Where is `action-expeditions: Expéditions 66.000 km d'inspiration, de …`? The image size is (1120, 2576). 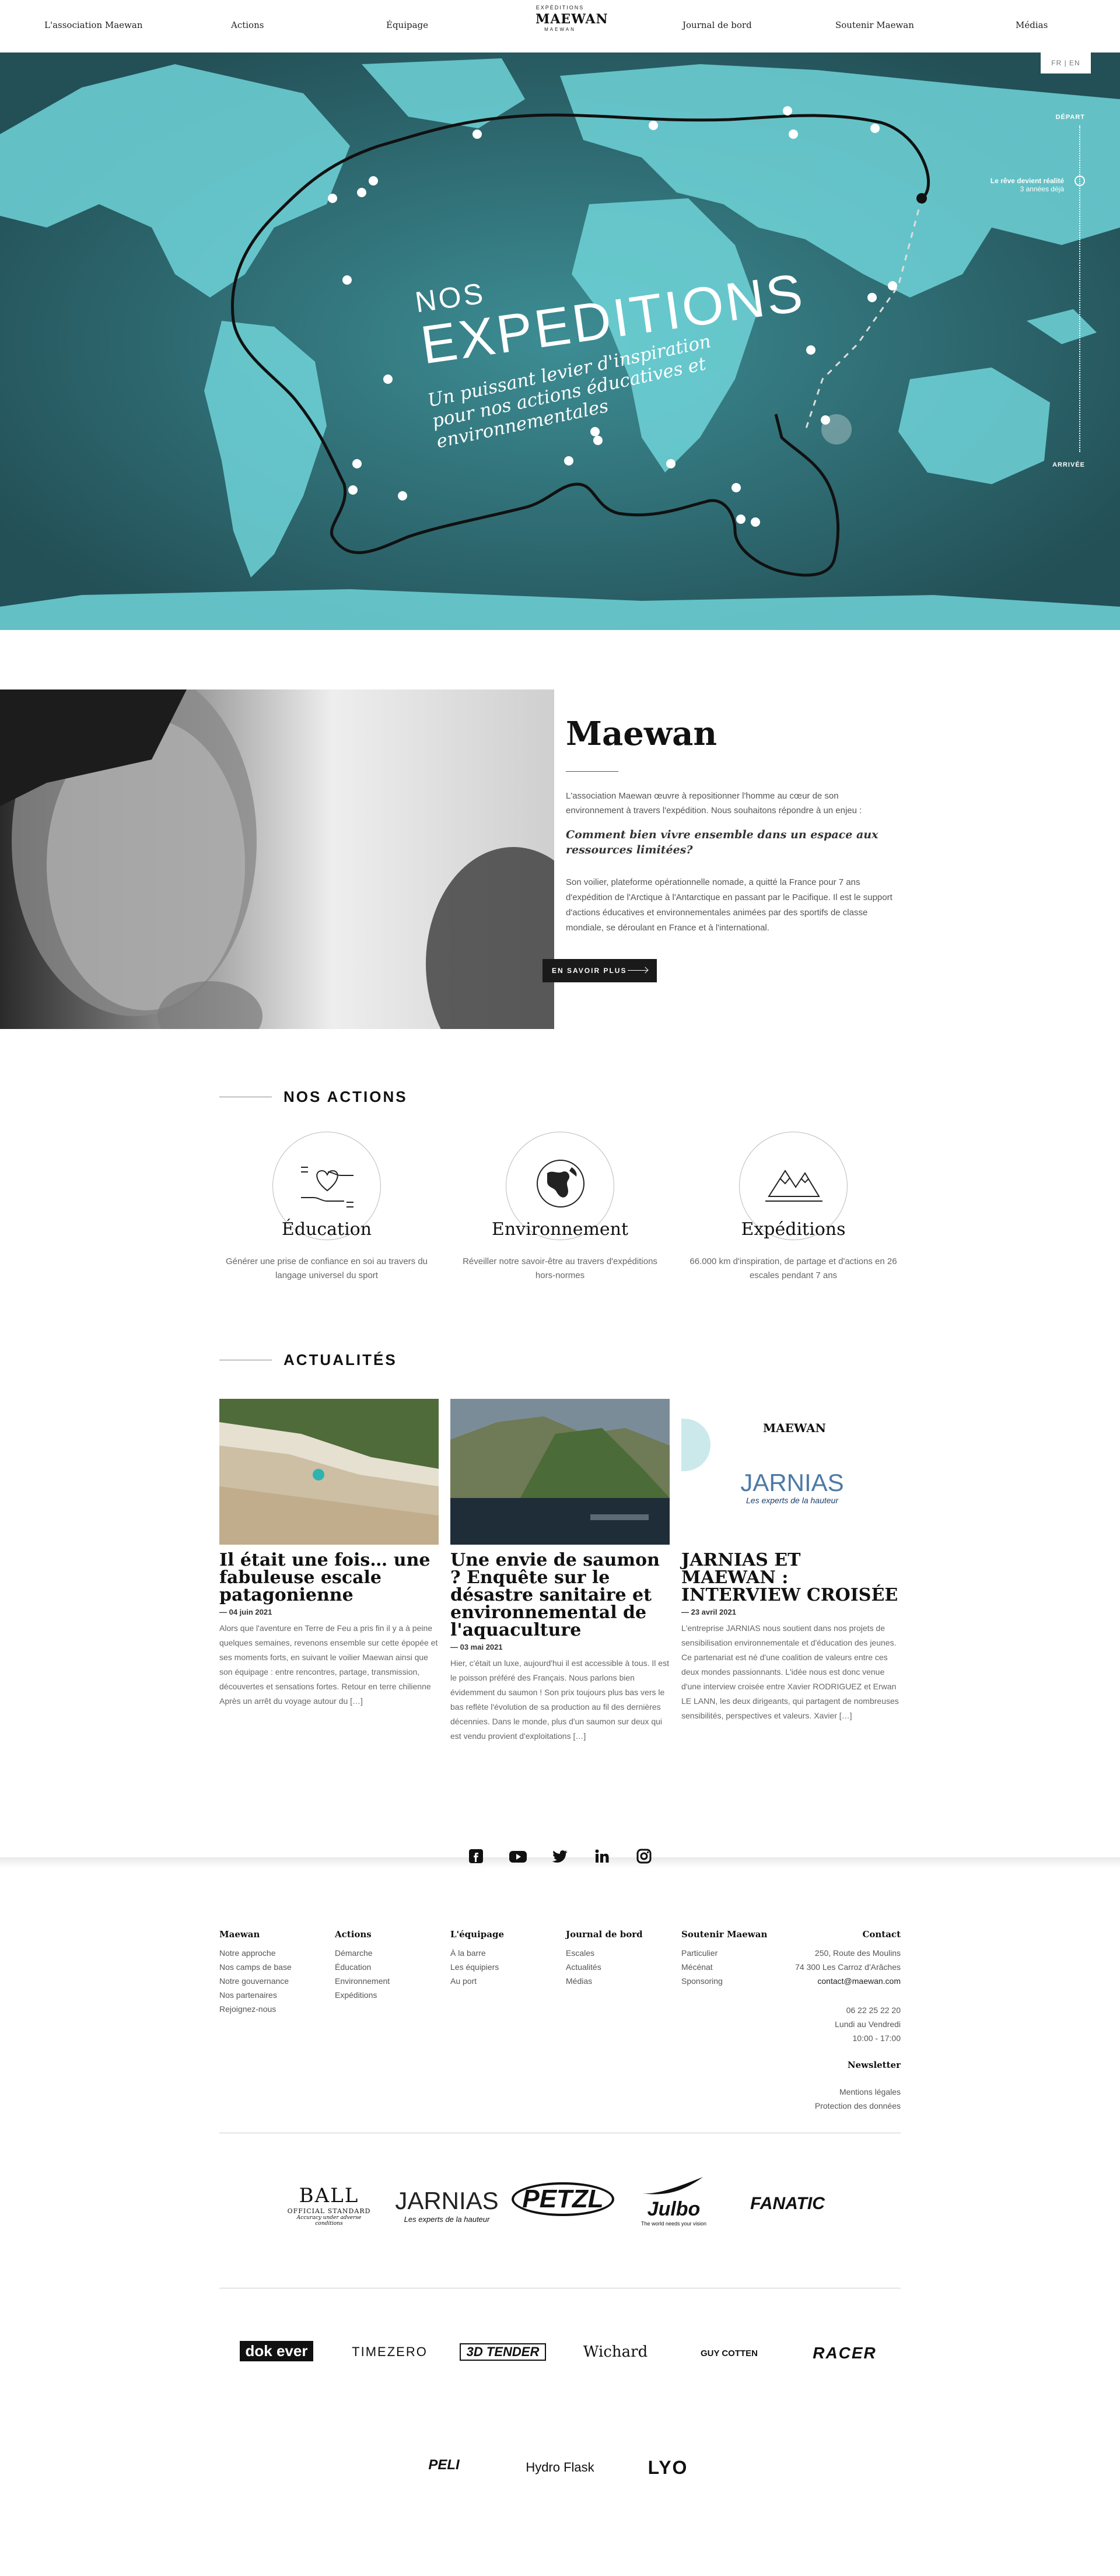 action-expeditions: Expéditions 66.000 km d'inspiration, de … is located at coordinates (793, 1207).